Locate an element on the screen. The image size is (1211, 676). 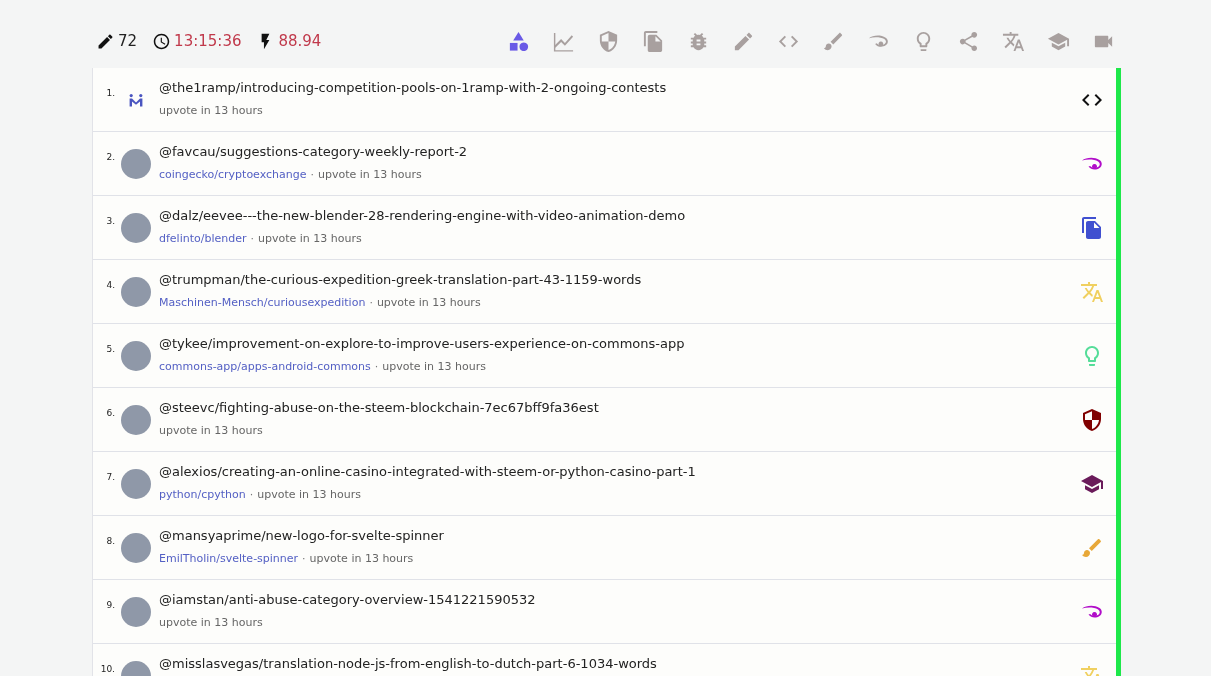
repository-link: dfelinto/blender is located at coordinates (203, 238).